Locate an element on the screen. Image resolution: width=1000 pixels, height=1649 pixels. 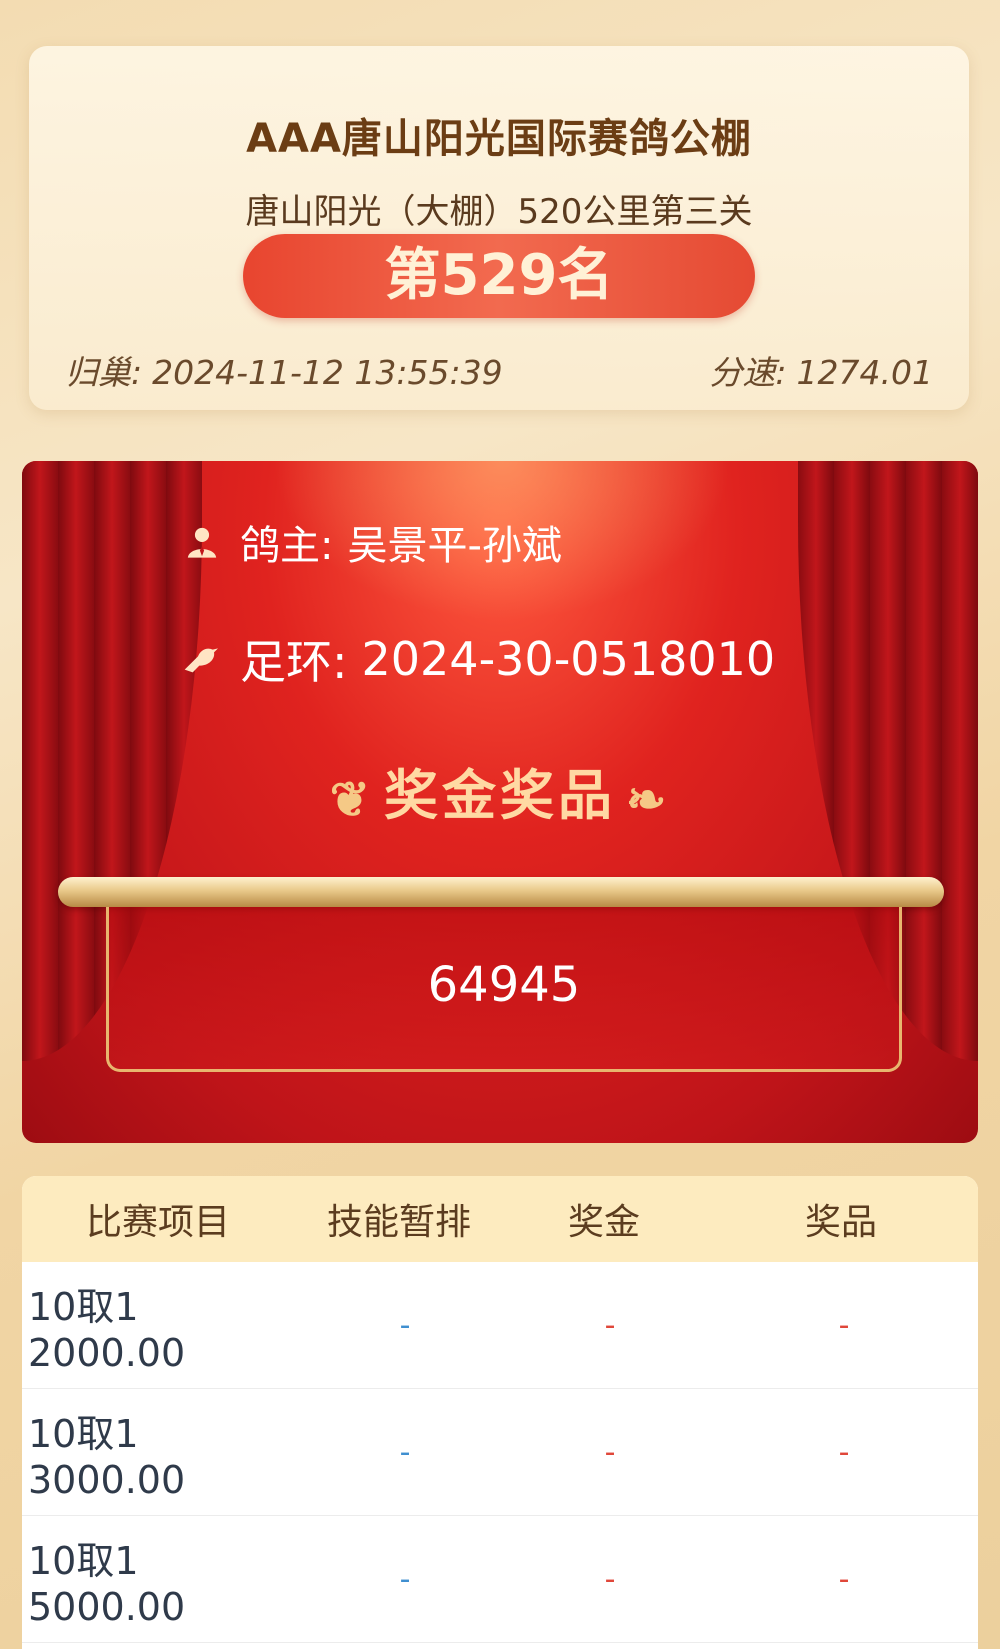
table-header: 比赛项目 技能暂排 奖金 奖品 is located at coordinates (500, 1219).